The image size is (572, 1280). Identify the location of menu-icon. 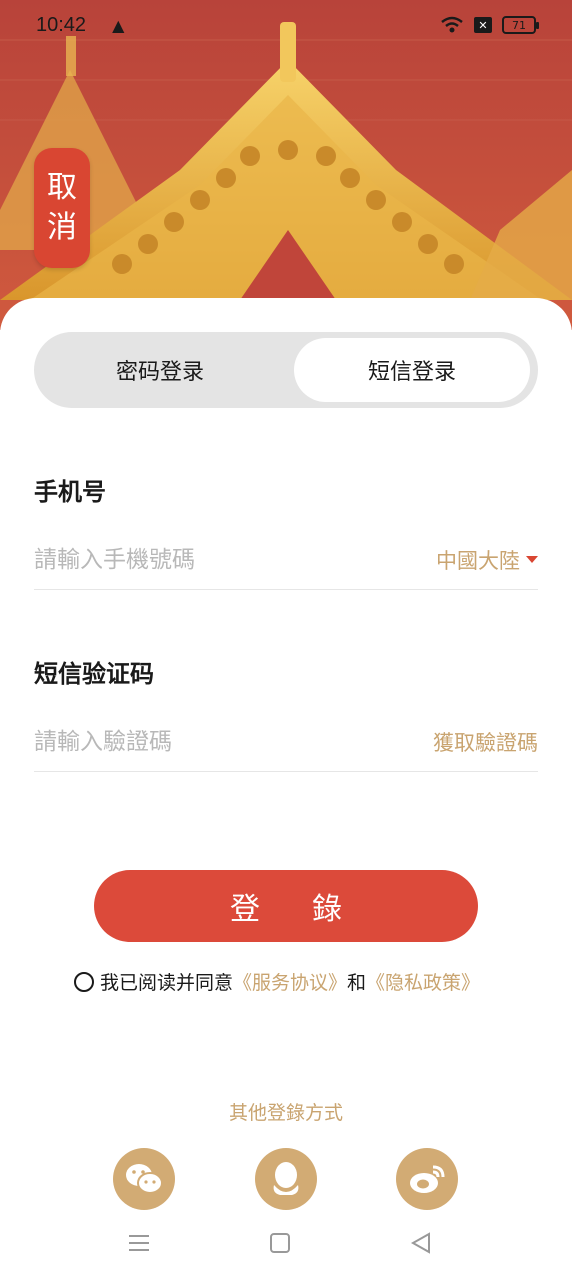
(139, 1243).